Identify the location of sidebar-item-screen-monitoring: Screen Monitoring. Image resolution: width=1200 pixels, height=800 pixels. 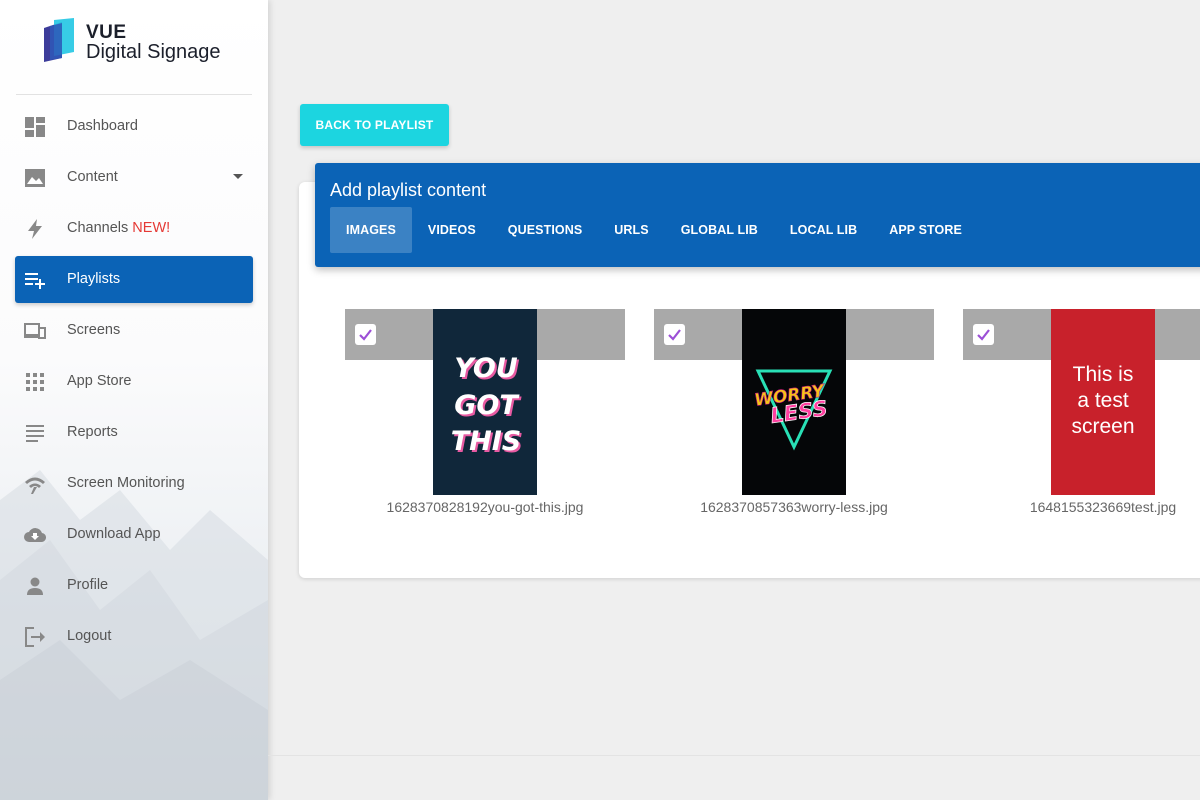
(134, 483).